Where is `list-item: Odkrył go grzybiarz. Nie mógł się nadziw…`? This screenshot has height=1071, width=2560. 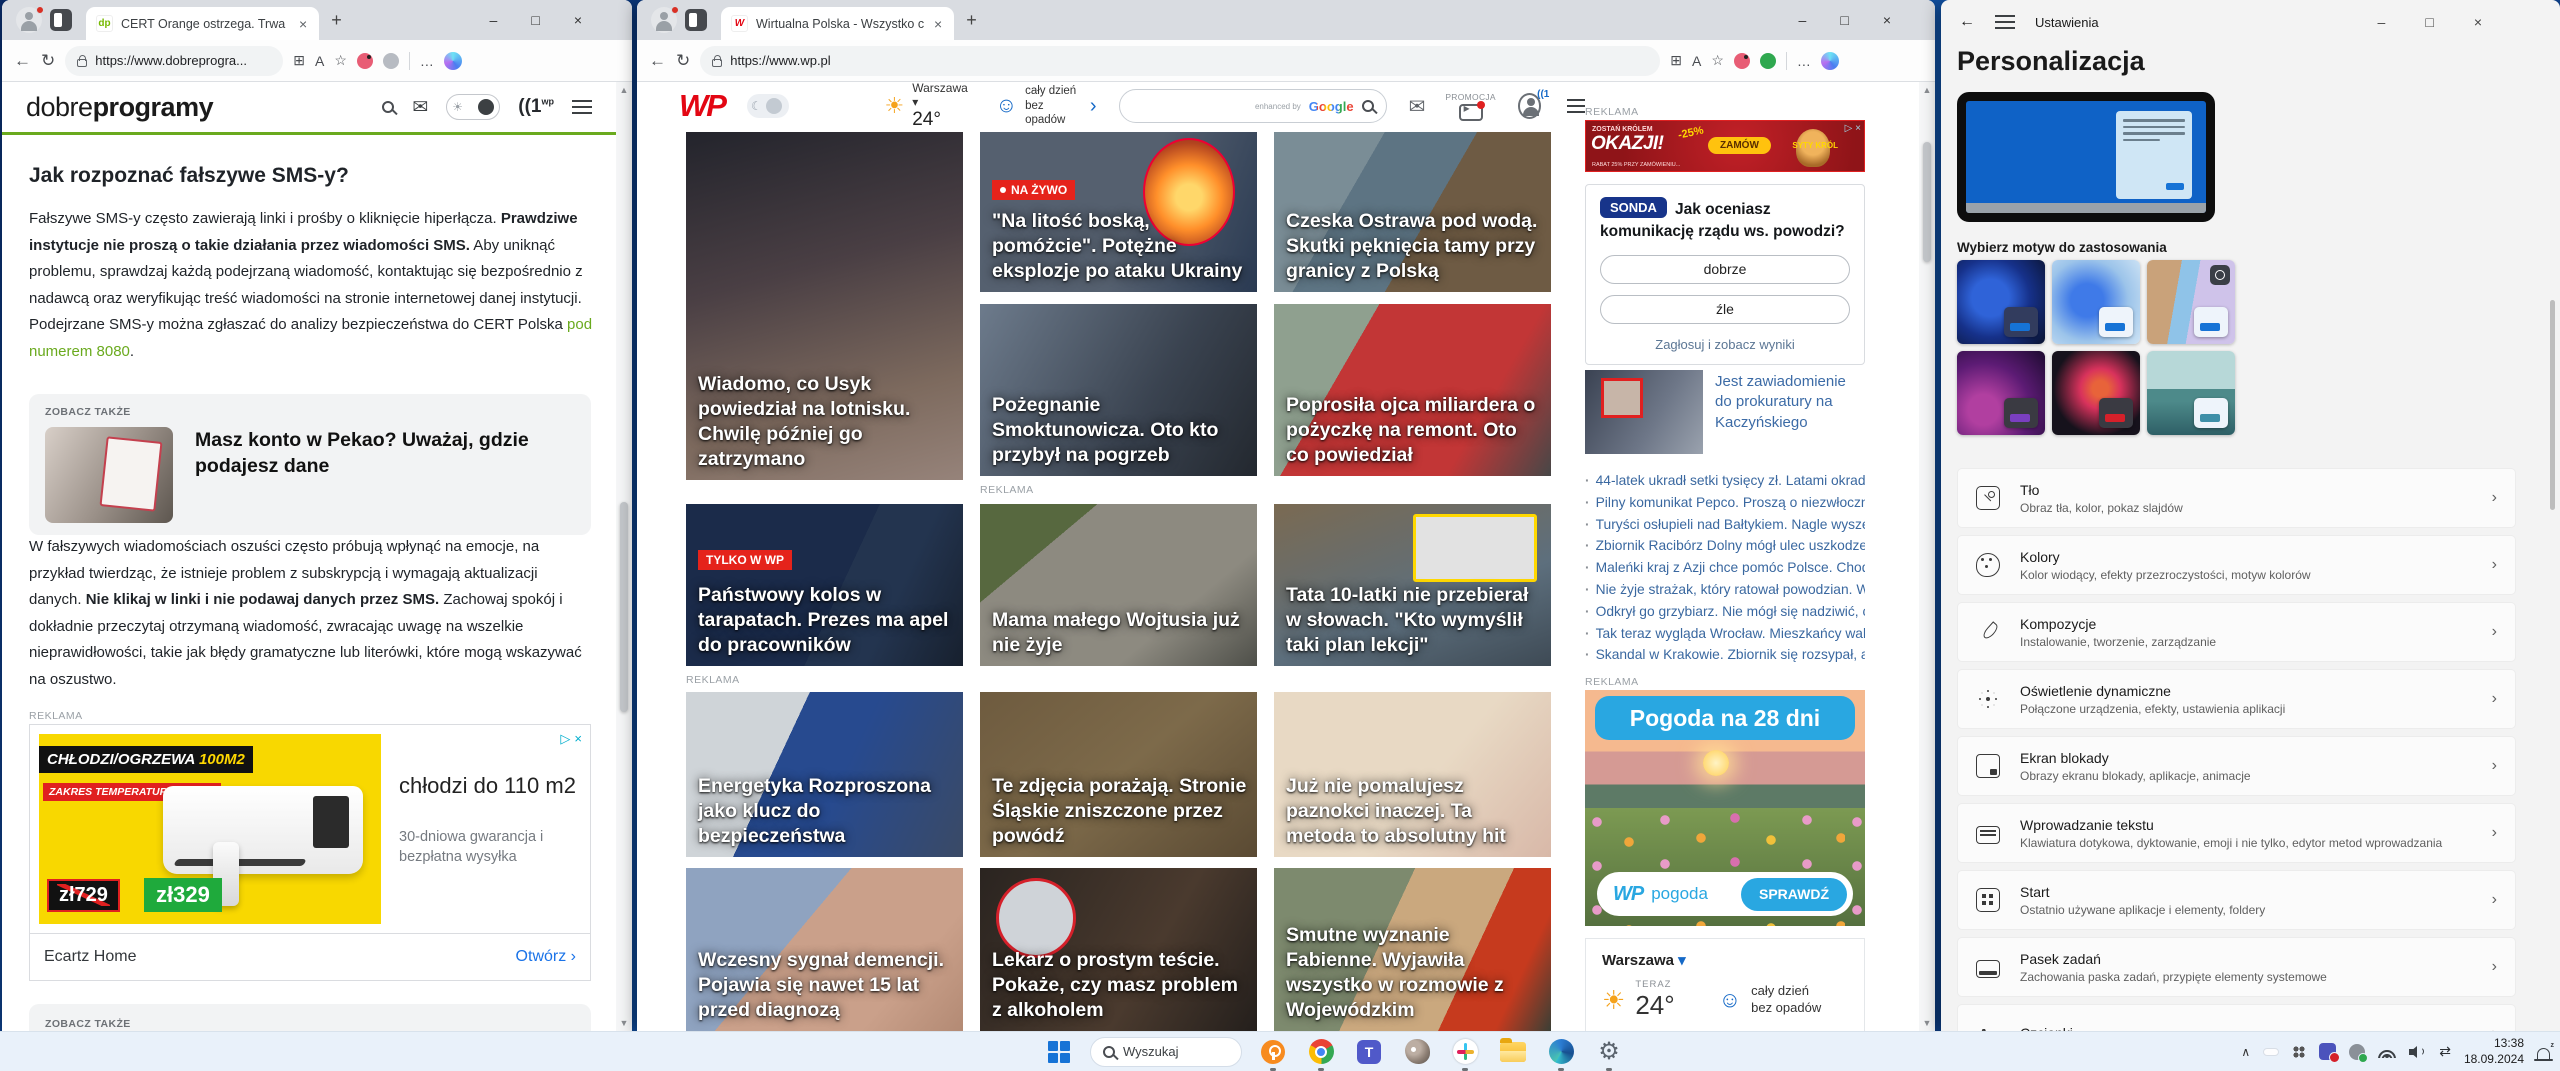 list-item: Odkrył go grzybiarz. Nie mógł się nadziw… is located at coordinates (1725, 612).